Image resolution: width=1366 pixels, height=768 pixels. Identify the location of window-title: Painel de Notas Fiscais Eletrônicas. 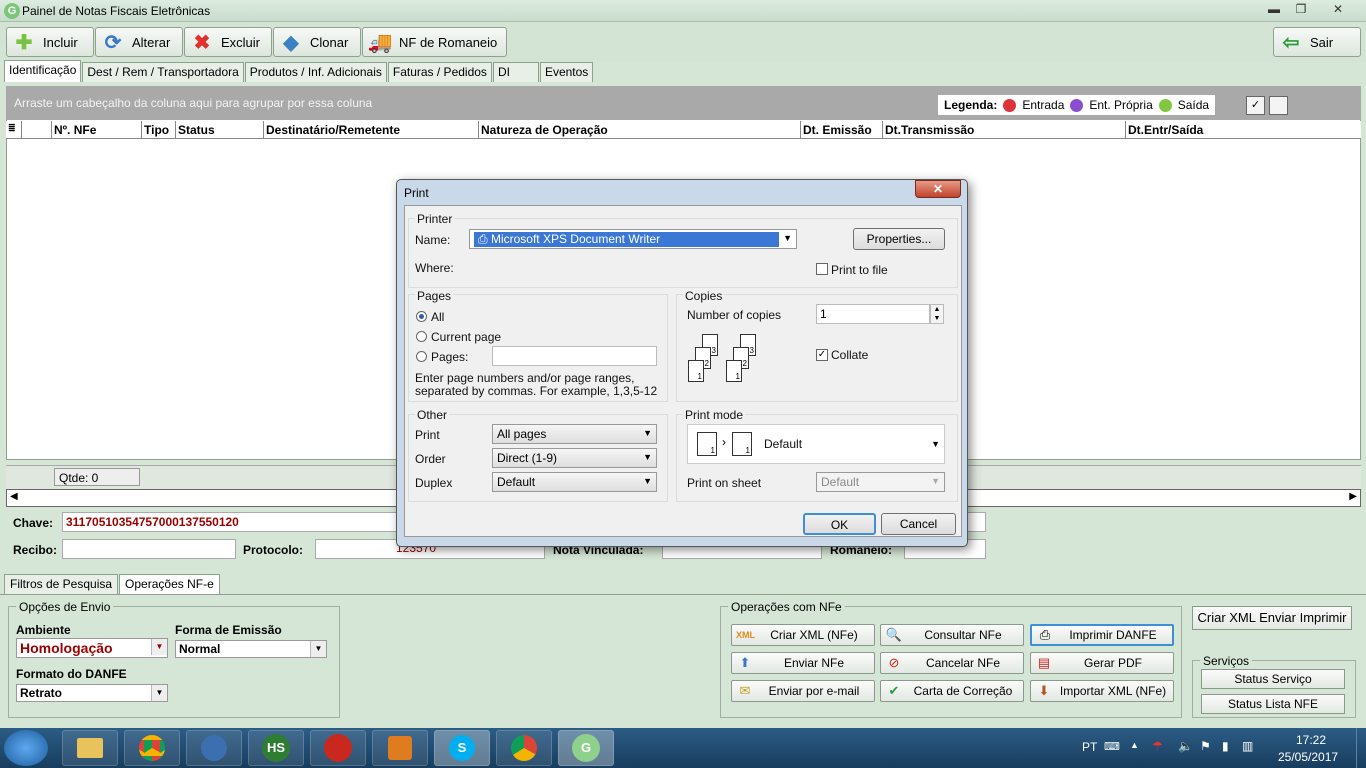
(116, 11).